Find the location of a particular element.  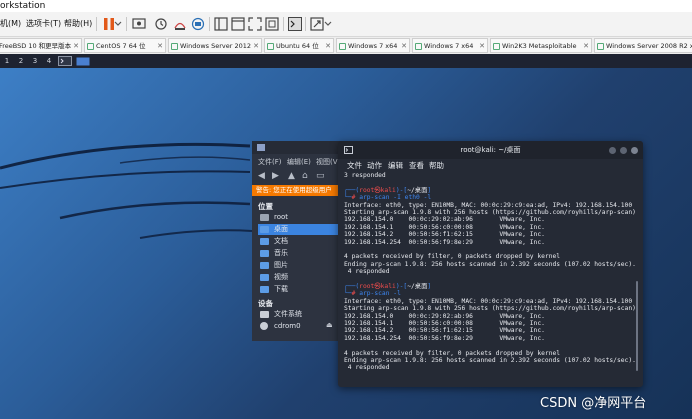

tab-freebsd: FreeBSD 10 和更早版本 ✕ is located at coordinates (41, 45).